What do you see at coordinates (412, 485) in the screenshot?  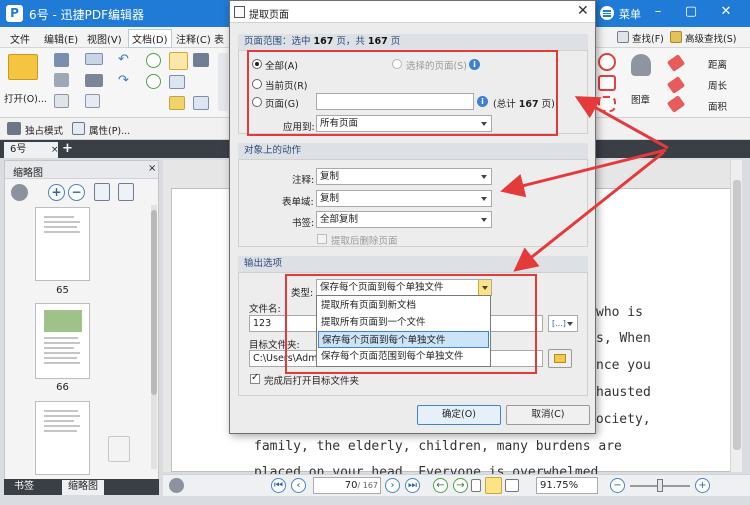 I see `last-page-icon: ⏭` at bounding box center [412, 485].